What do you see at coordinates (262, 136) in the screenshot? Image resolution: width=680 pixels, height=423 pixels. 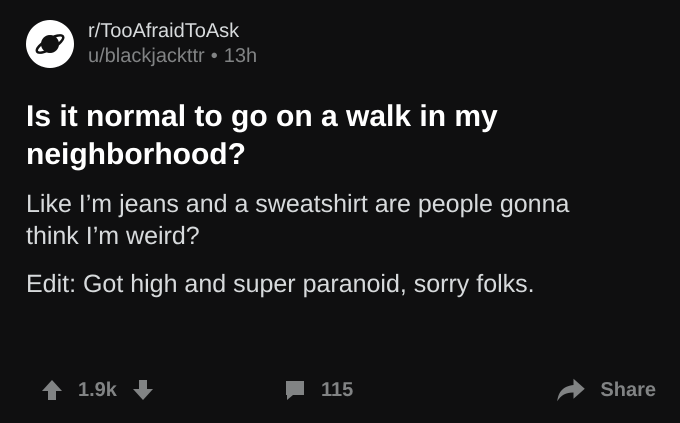 I see `post-title: Is it normal to go on a walk in my neighborhood?` at bounding box center [262, 136].